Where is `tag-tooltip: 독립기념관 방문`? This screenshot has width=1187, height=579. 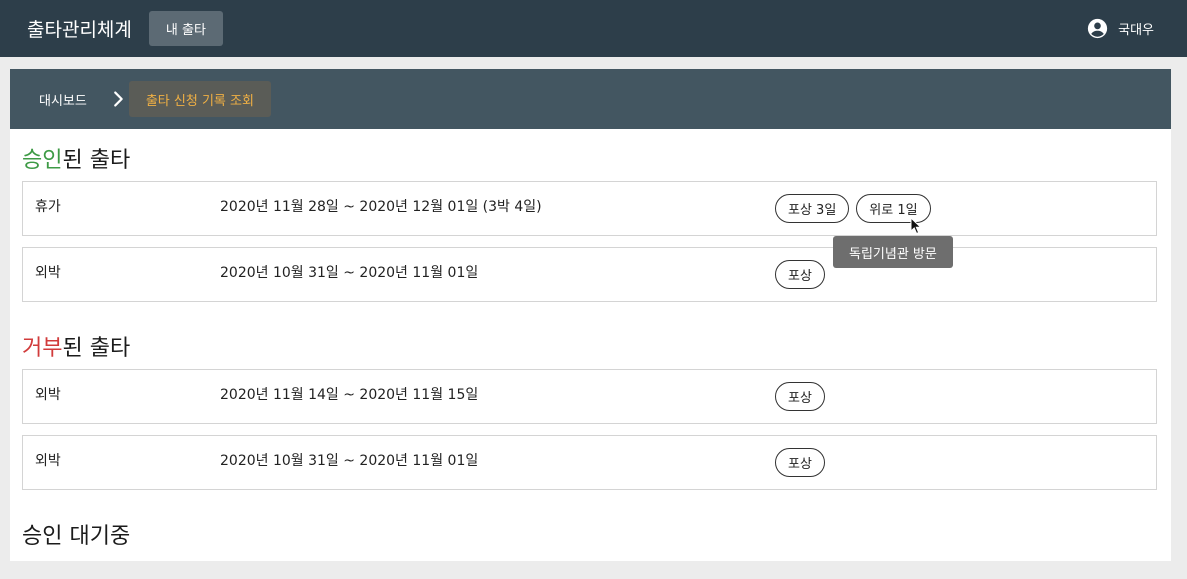
tag-tooltip: 독립기념관 방문 is located at coordinates (893, 252).